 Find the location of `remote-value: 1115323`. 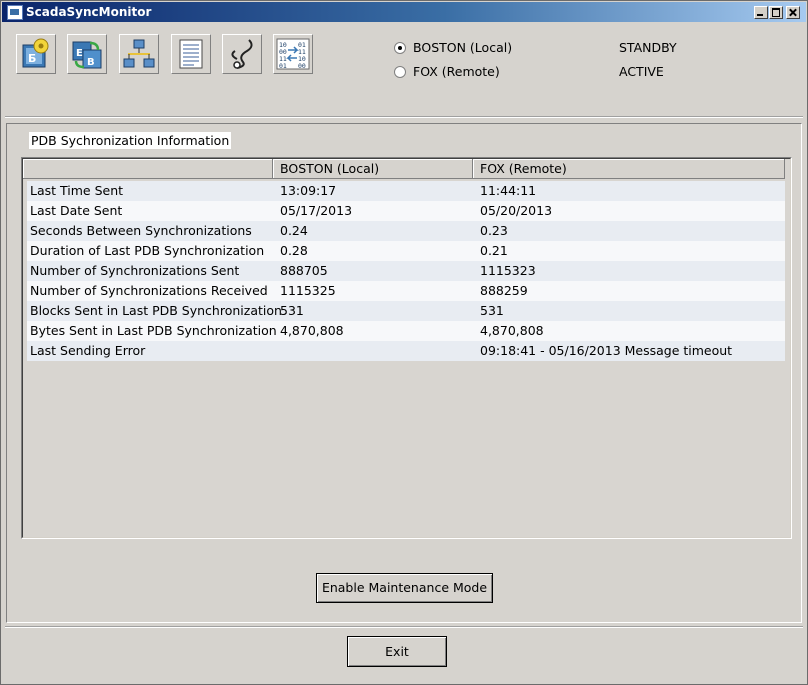

remote-value: 1115323 is located at coordinates (508, 270).